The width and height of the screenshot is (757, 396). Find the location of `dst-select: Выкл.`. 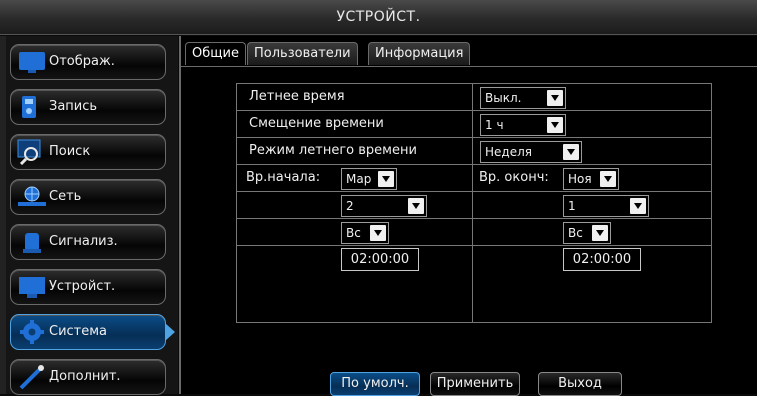

dst-select: Выкл. is located at coordinates (523, 98).